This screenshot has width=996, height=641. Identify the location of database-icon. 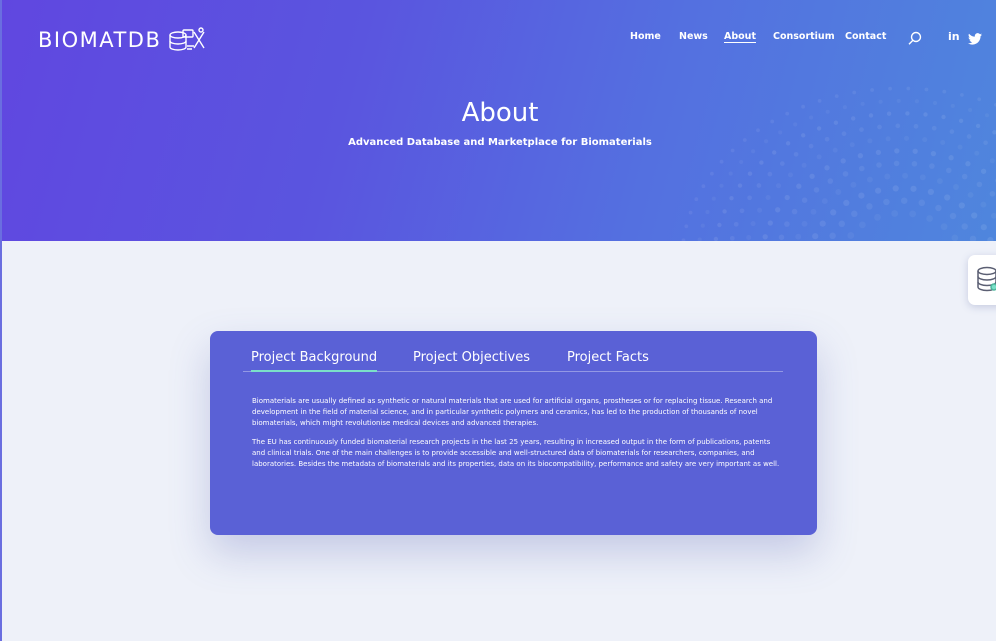
(986, 279).